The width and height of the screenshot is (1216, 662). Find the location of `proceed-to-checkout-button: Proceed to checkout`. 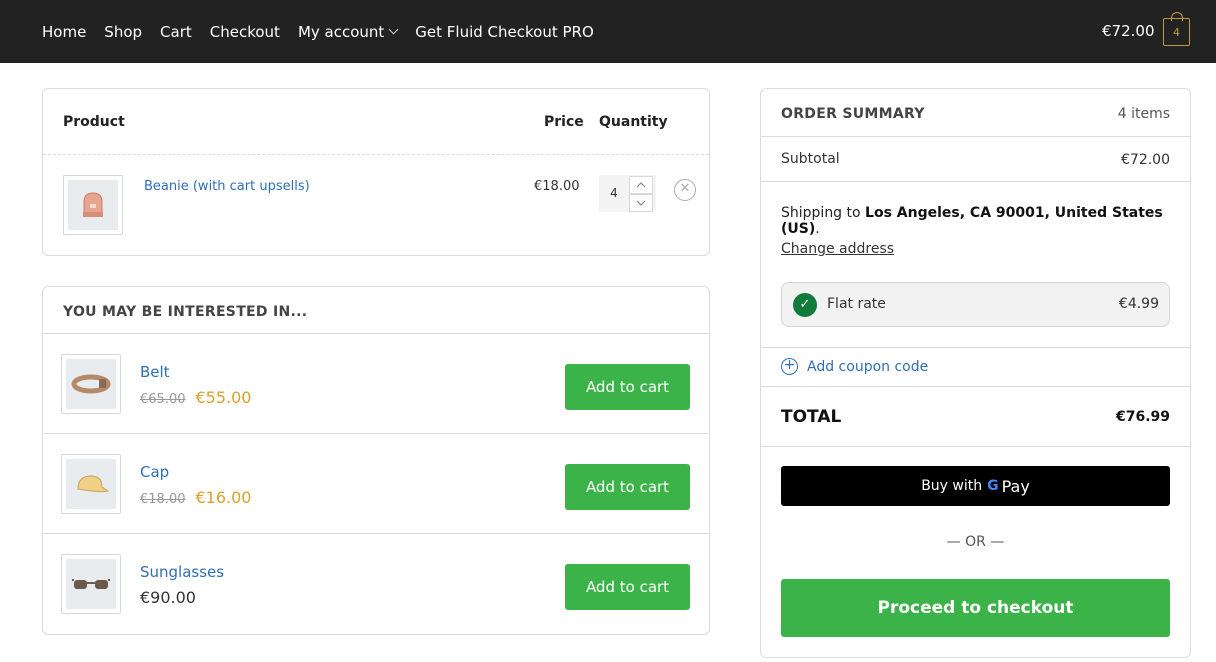

proceed-to-checkout-button: Proceed to checkout is located at coordinates (975, 608).